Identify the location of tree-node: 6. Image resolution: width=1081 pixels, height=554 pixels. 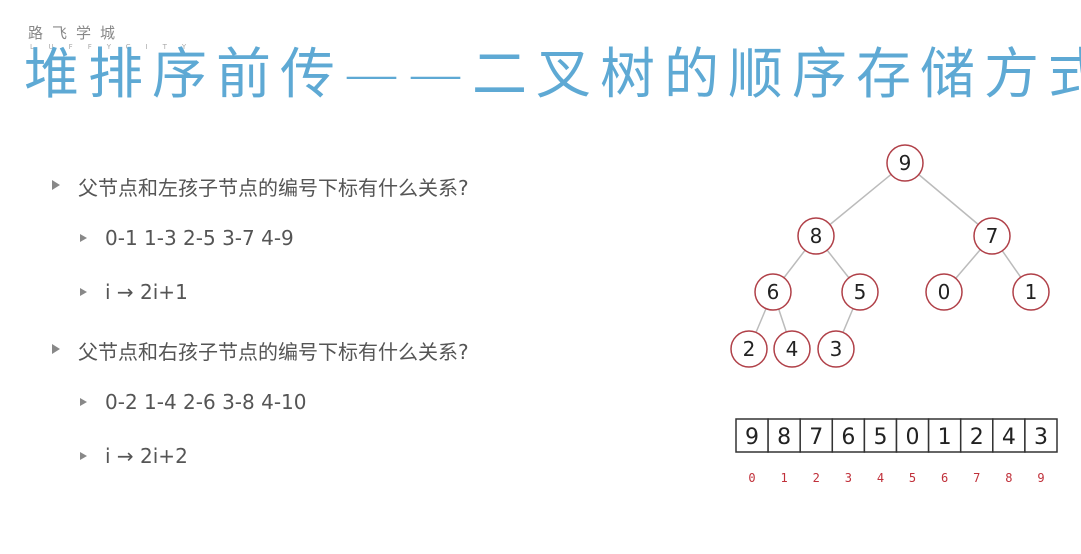
(773, 292).